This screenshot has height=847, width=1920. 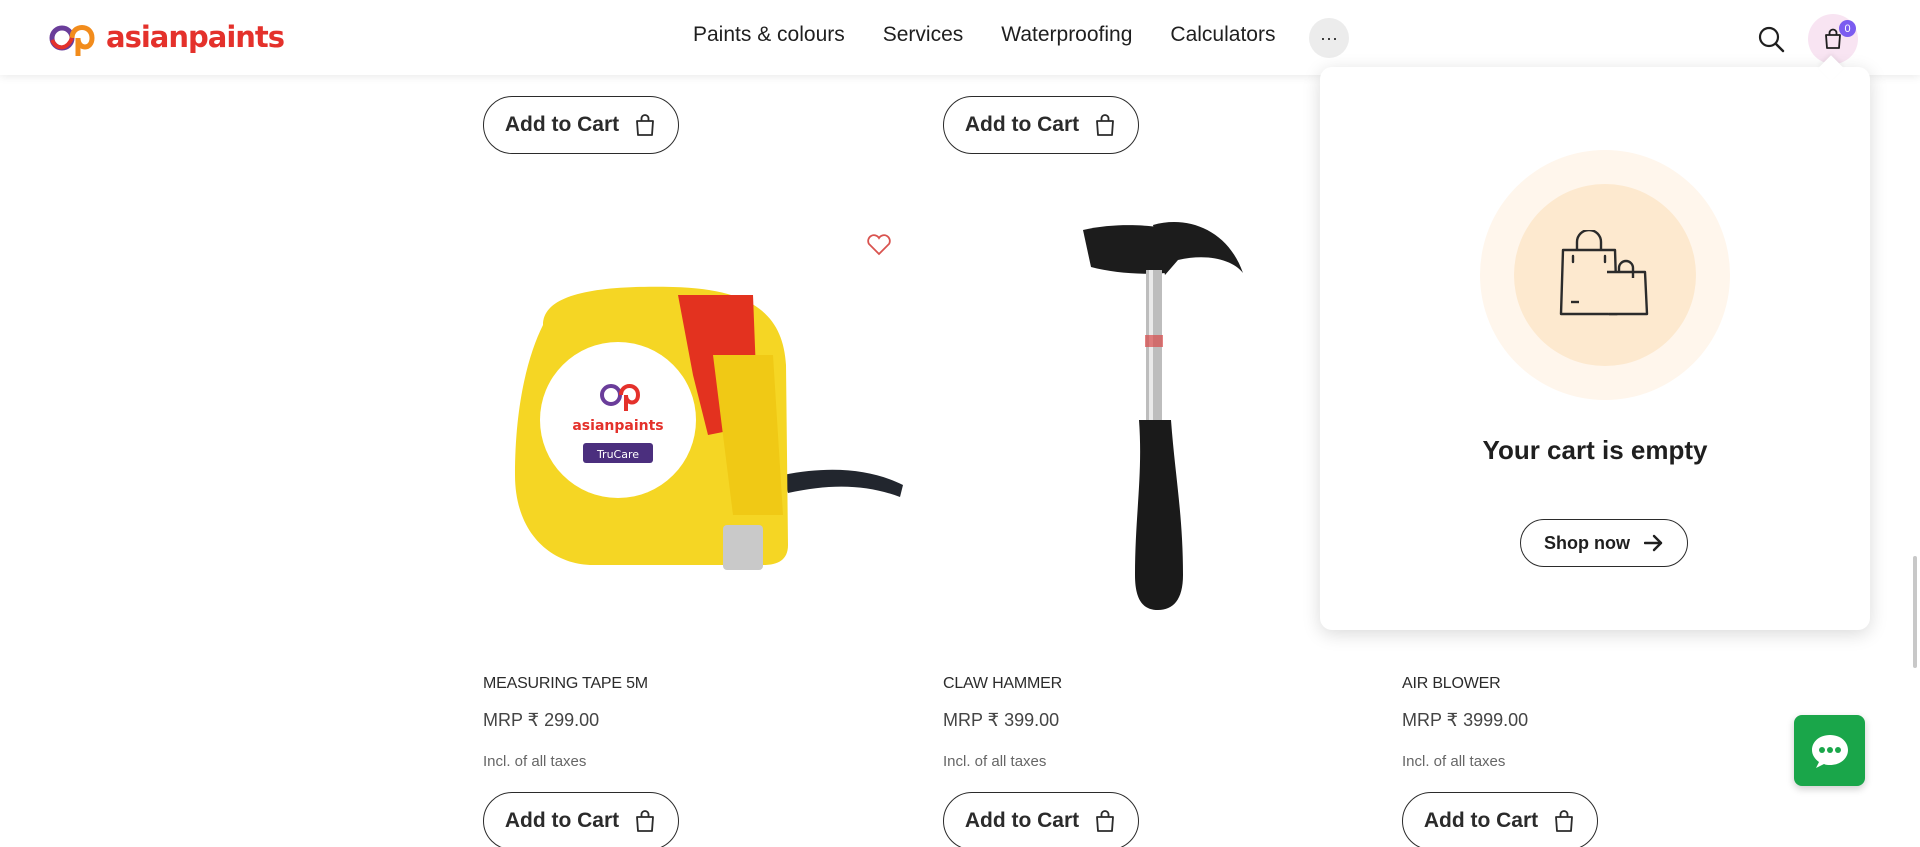 What do you see at coordinates (703, 430) in the screenshot?
I see `measuring-tape-image: asianpaints TruCare` at bounding box center [703, 430].